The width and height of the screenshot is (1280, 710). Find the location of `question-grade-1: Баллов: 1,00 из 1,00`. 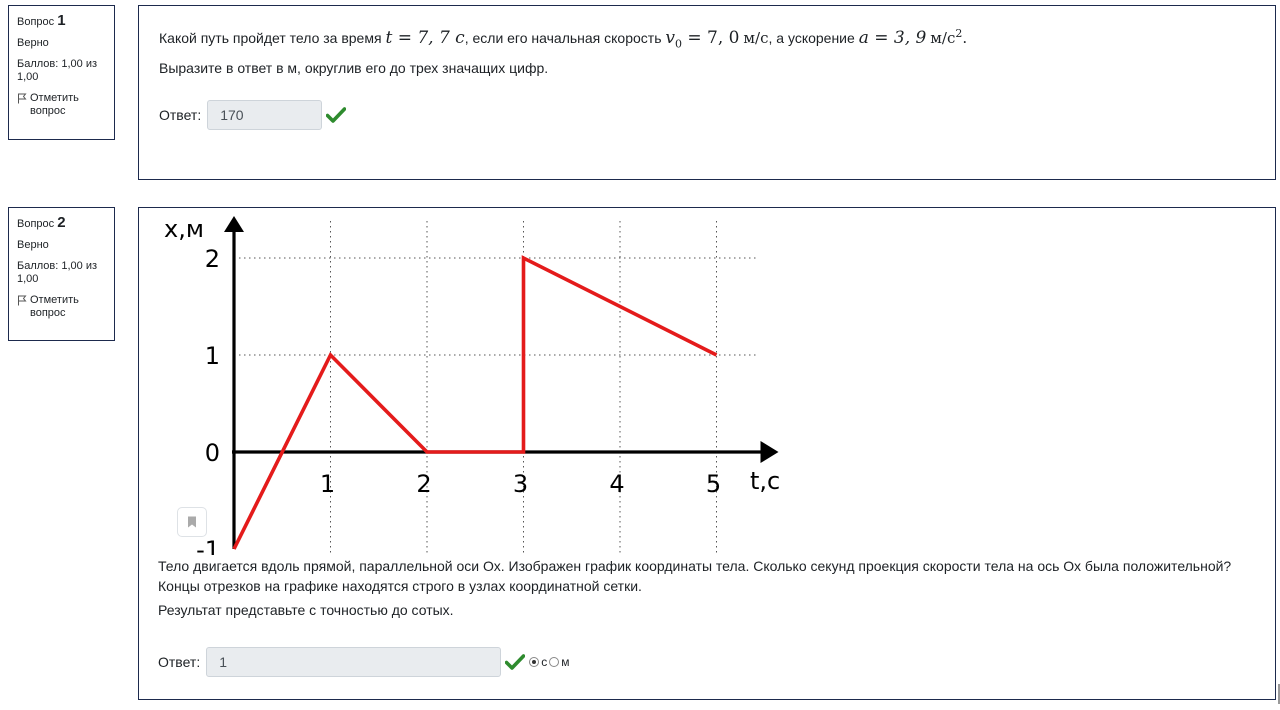

question-grade-1: Баллов: 1,00 из 1,00 is located at coordinates (57, 70).